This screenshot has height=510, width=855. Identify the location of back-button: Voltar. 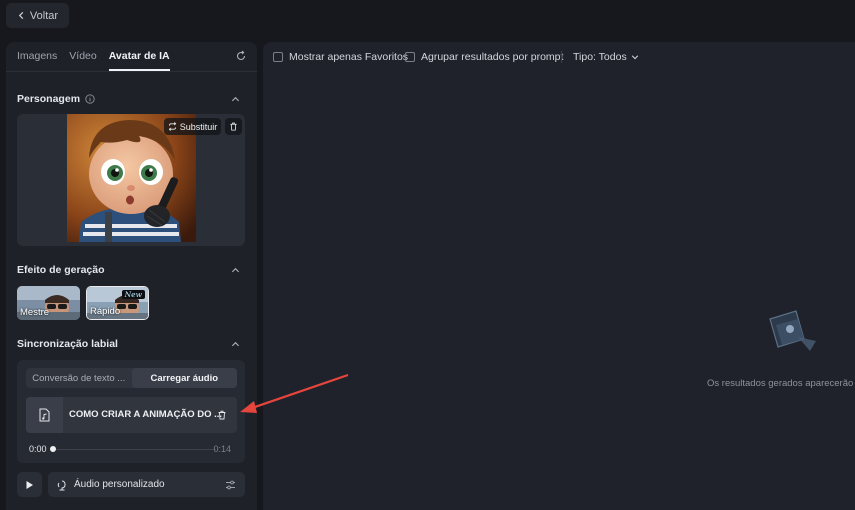
(37, 15).